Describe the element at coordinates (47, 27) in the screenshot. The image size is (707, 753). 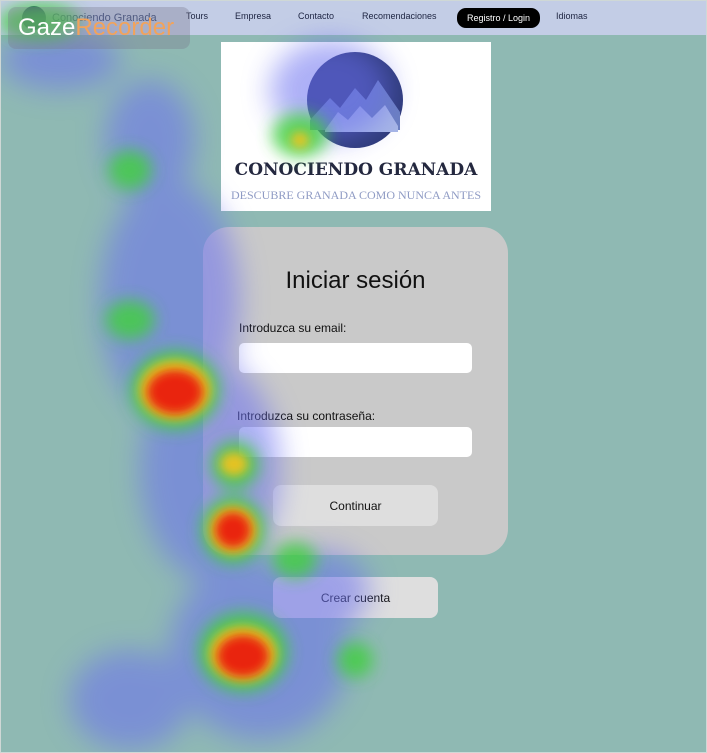
I see `watermark-part1: Gaze` at that location.